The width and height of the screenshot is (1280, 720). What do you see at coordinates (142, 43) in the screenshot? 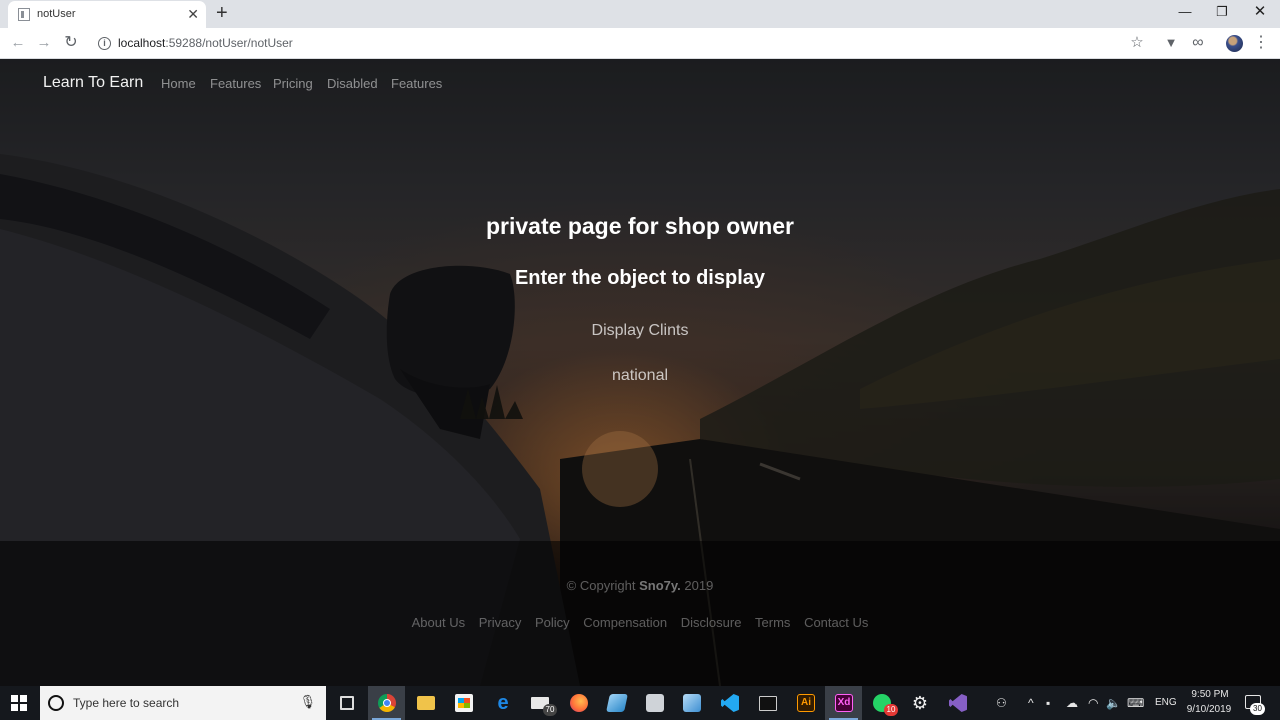
I see `url-host: localhost` at bounding box center [142, 43].